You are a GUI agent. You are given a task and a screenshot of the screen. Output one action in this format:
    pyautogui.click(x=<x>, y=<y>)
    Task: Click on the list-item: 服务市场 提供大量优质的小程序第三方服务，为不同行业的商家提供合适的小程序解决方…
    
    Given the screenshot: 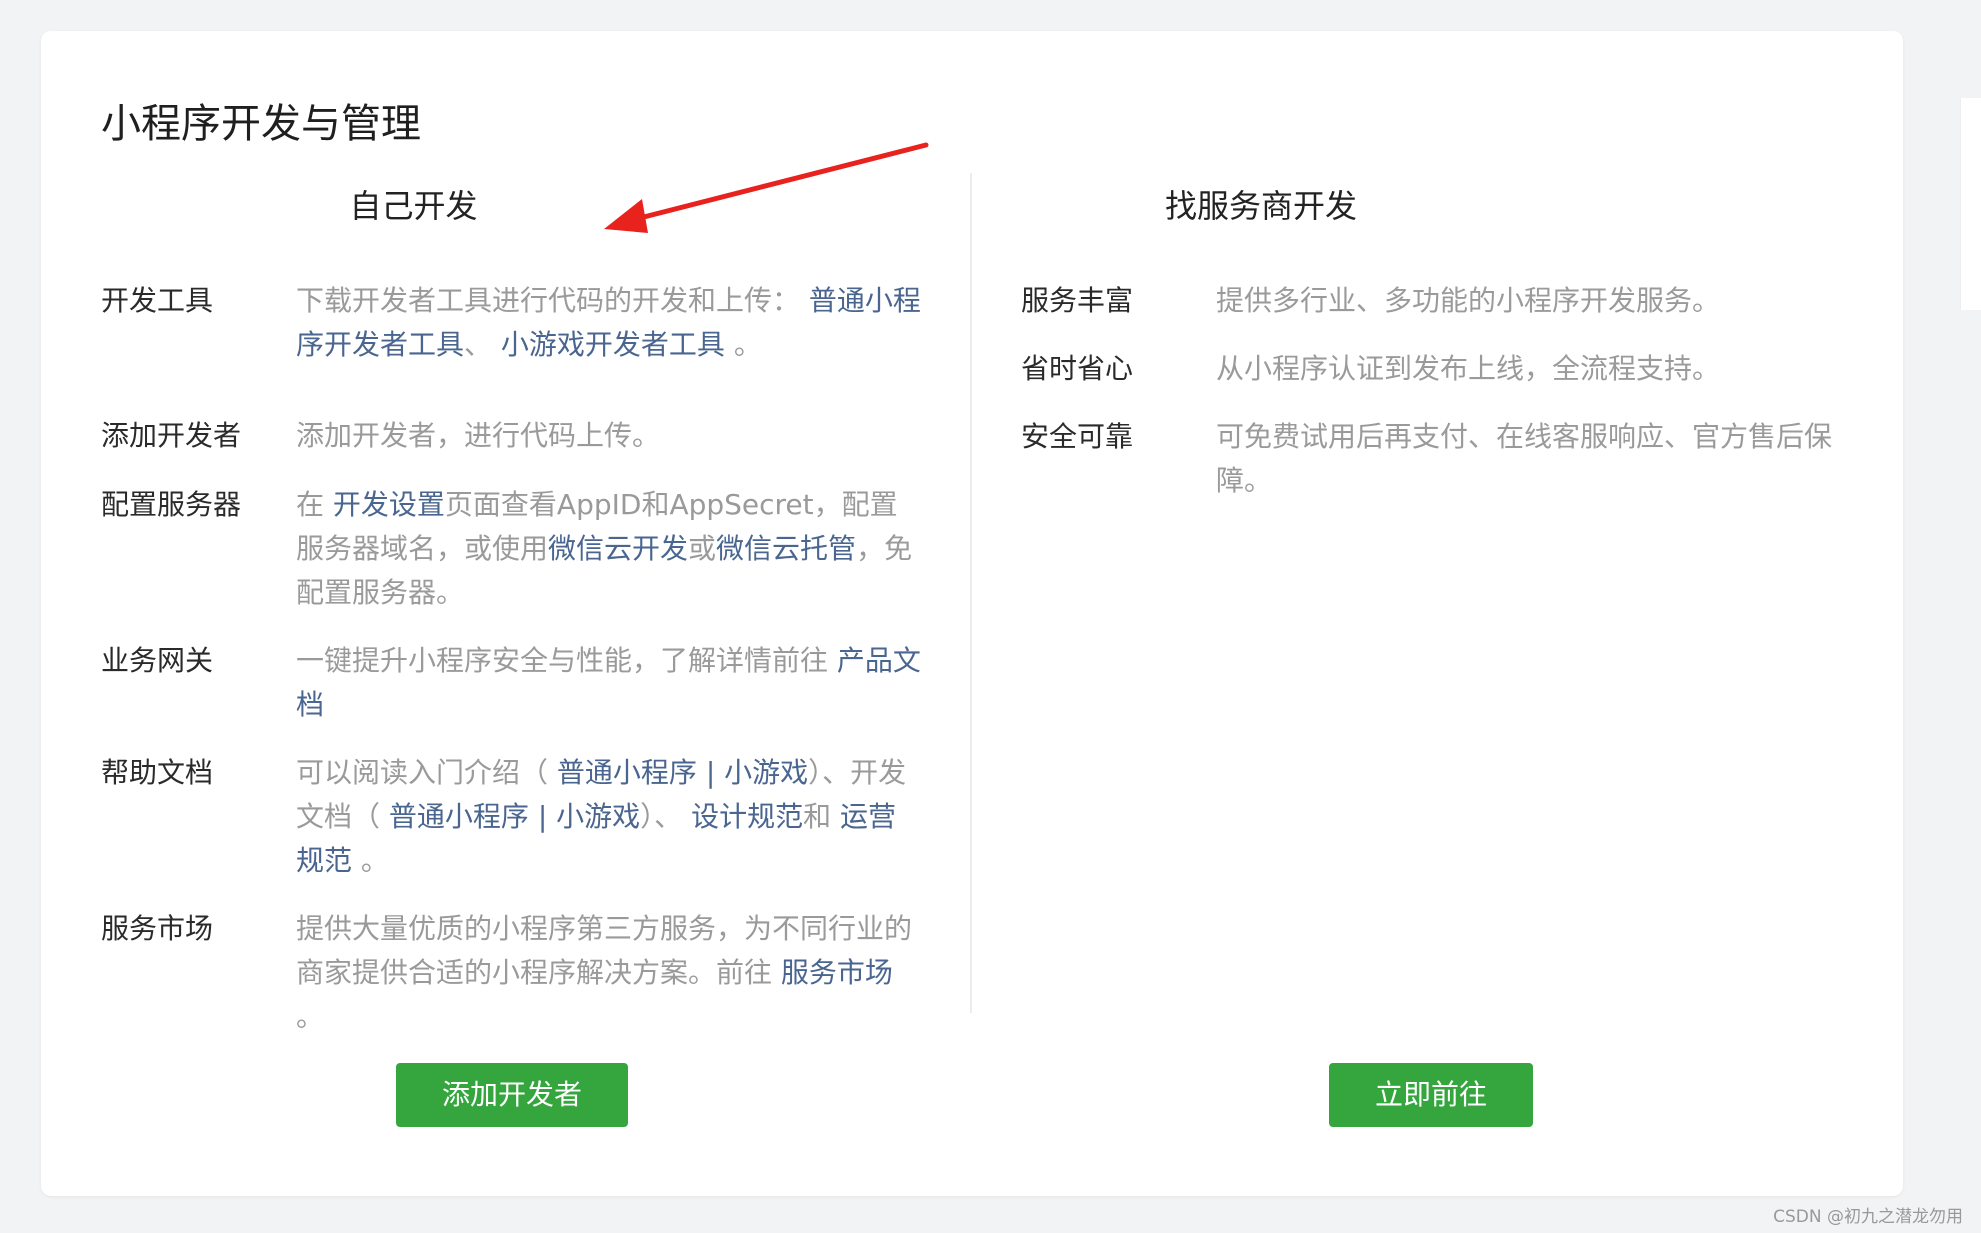 What is the action you would take?
    pyautogui.click(x=511, y=973)
    